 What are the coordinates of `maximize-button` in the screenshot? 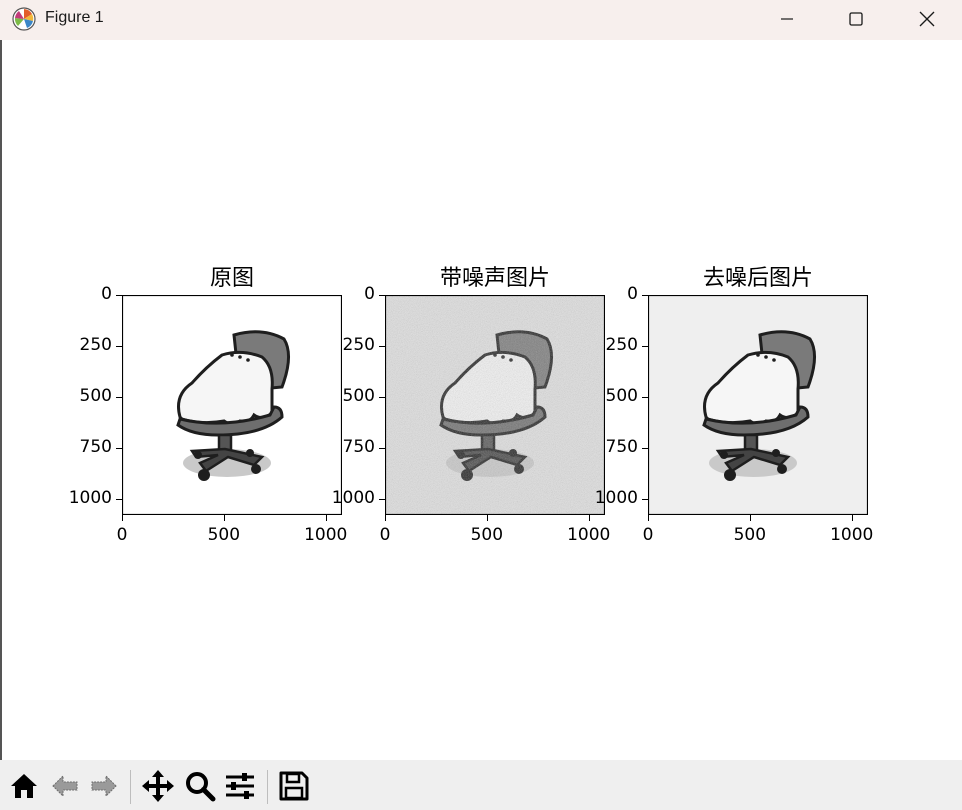 It's located at (856, 19).